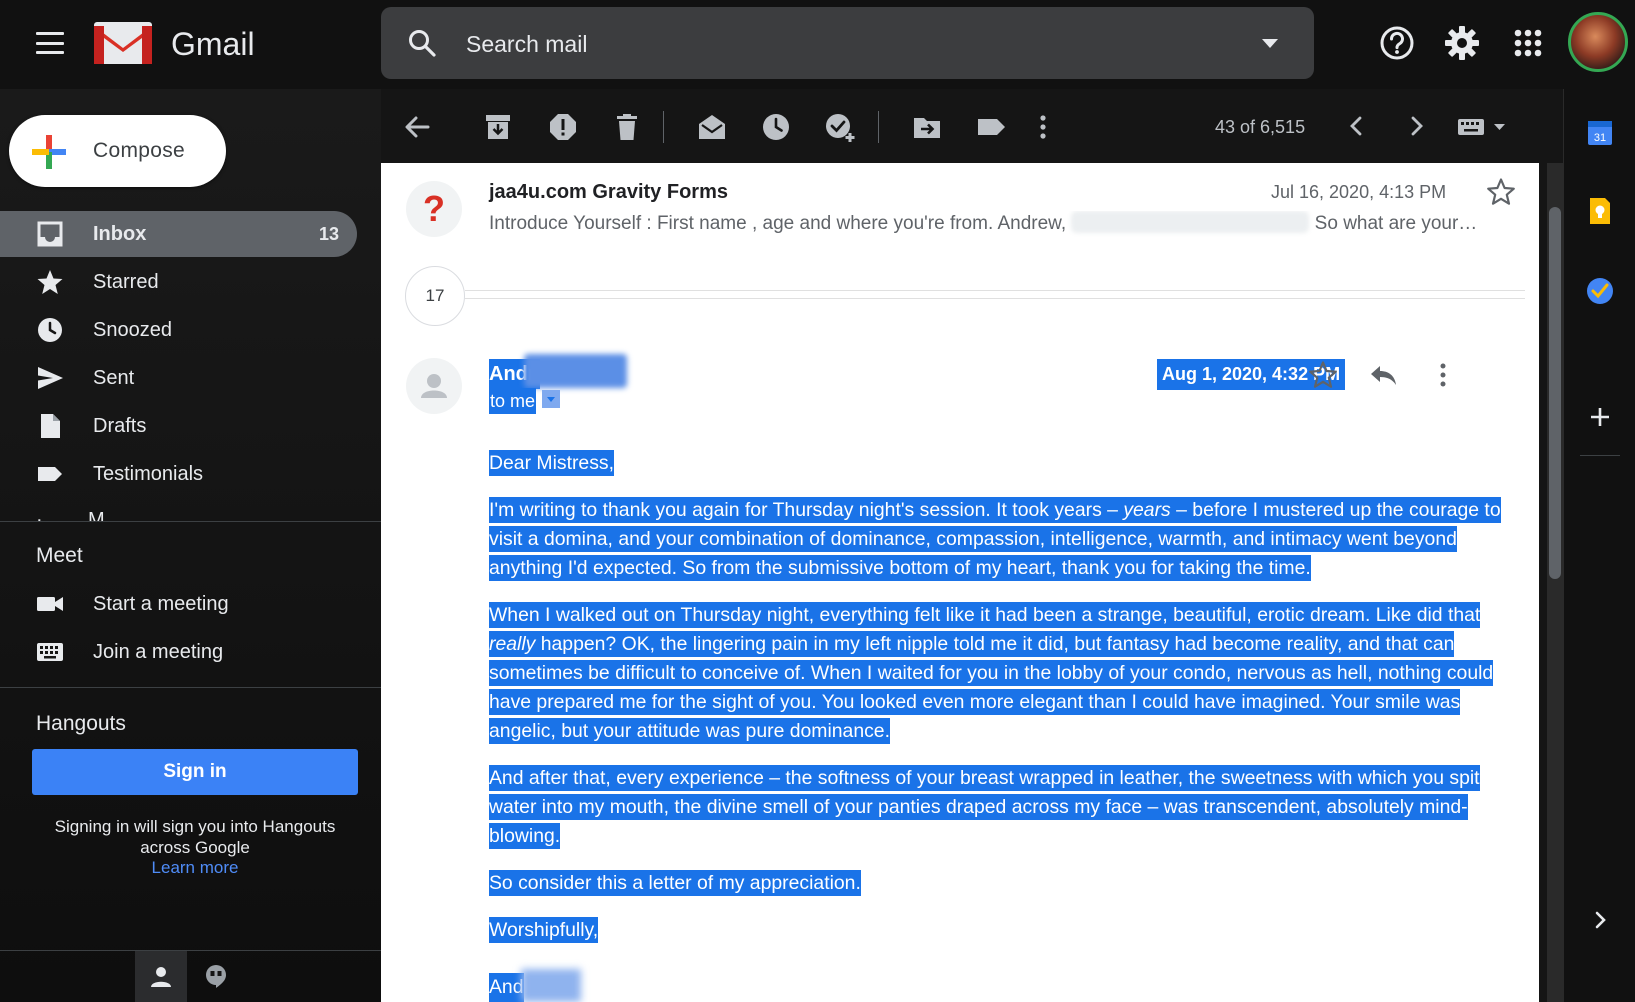 This screenshot has height=1002, width=1635. Describe the element at coordinates (50, 378) in the screenshot. I see `send-icon` at that location.